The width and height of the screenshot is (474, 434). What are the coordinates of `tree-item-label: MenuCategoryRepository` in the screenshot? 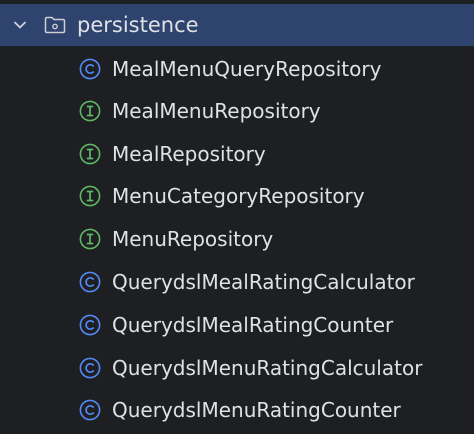 It's located at (238, 196).